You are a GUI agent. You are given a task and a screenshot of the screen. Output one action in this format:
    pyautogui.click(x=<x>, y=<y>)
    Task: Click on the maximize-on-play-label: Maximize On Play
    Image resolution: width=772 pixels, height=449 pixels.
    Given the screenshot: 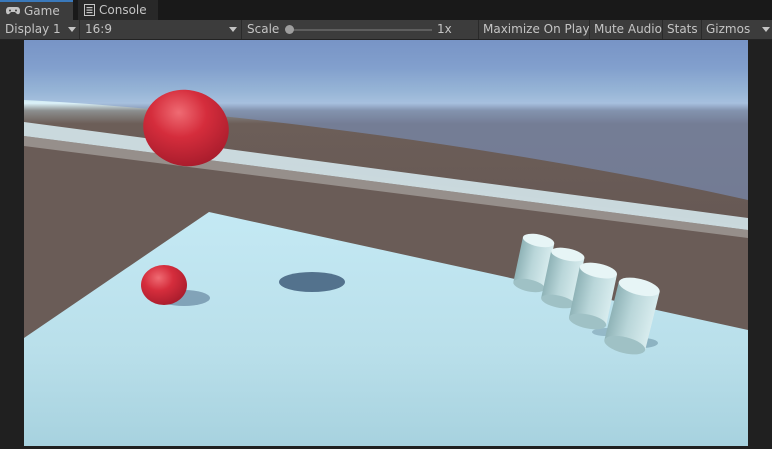 What is the action you would take?
    pyautogui.click(x=536, y=29)
    